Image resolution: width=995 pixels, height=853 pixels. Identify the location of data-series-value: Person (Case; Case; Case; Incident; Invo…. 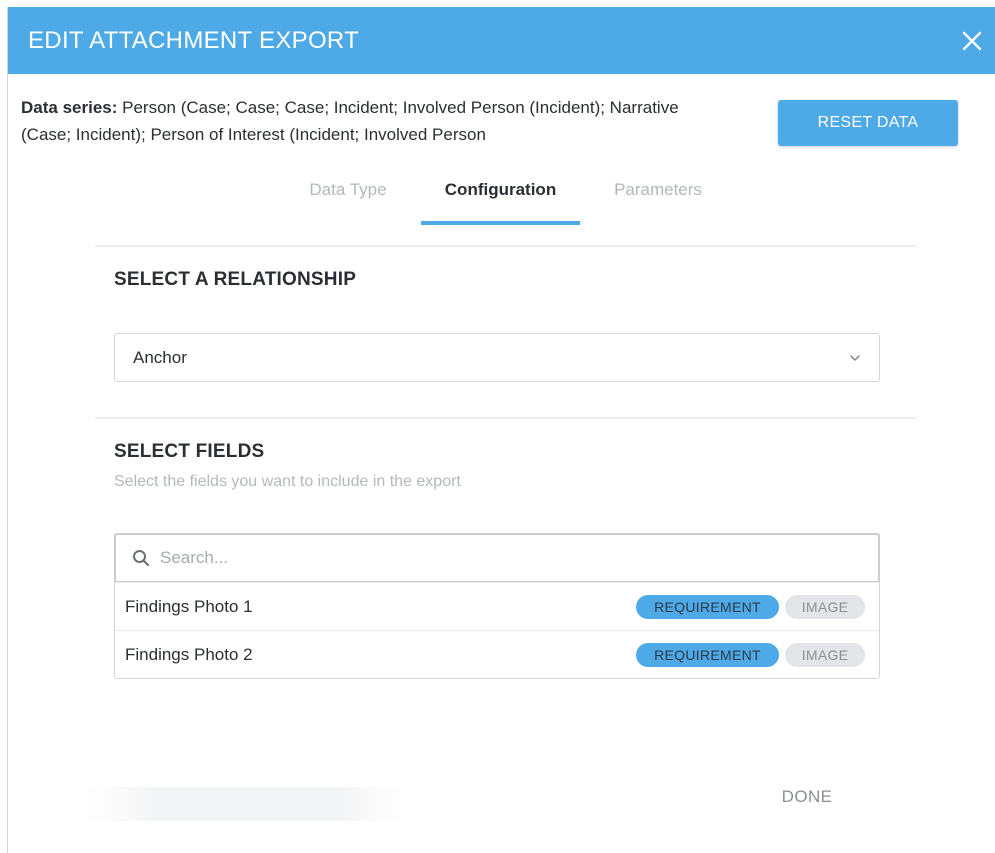
(350, 121).